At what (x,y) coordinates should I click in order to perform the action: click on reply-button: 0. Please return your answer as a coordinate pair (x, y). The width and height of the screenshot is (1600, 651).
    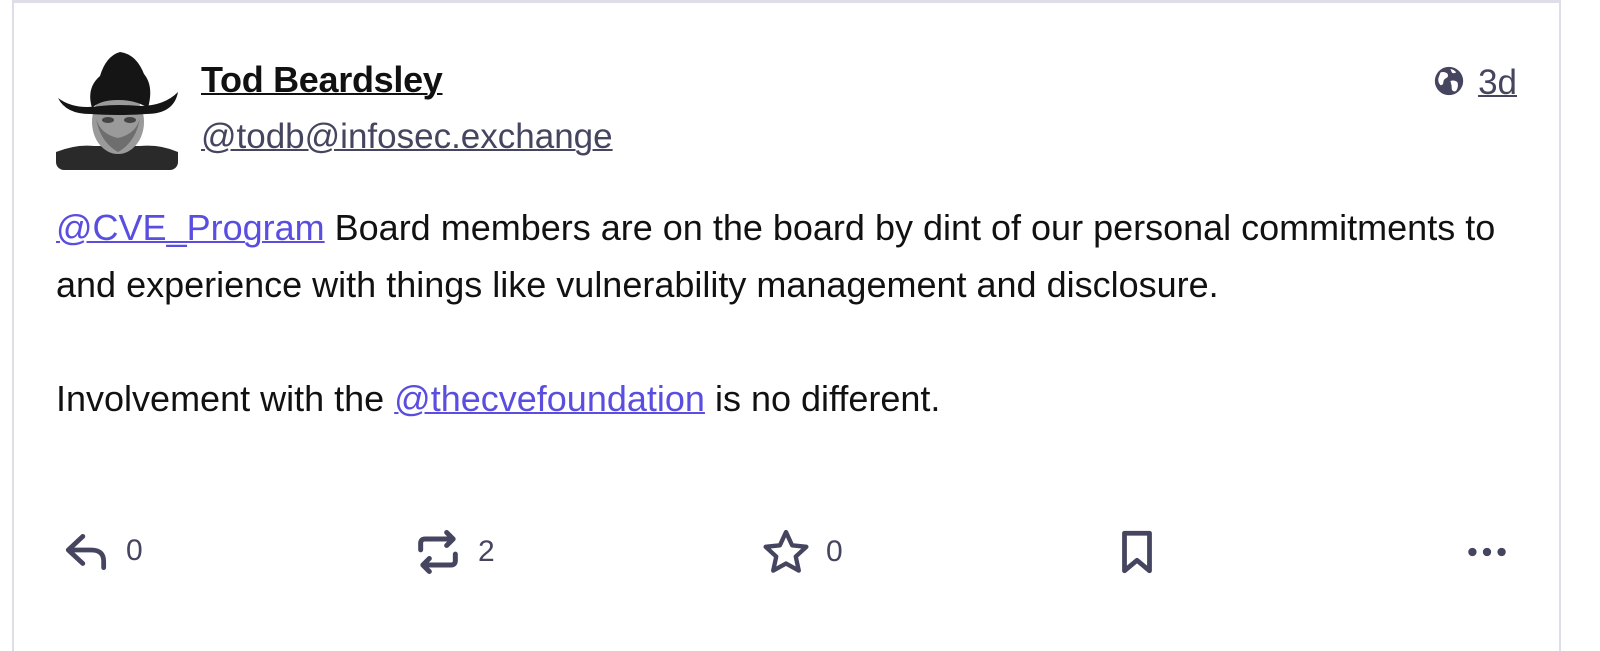
    Looking at the image, I should click on (102, 551).